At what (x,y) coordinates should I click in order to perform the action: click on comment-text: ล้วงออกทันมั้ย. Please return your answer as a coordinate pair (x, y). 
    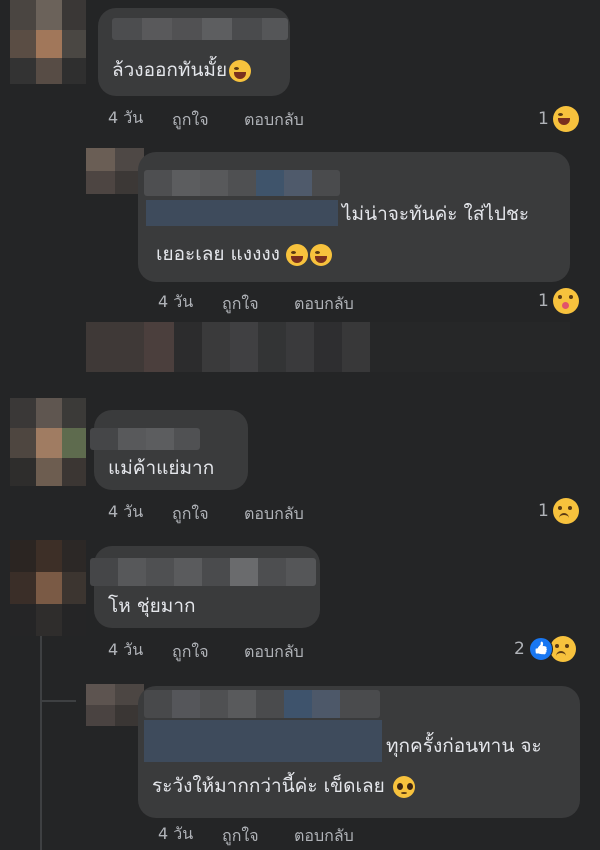
    Looking at the image, I should click on (182, 70).